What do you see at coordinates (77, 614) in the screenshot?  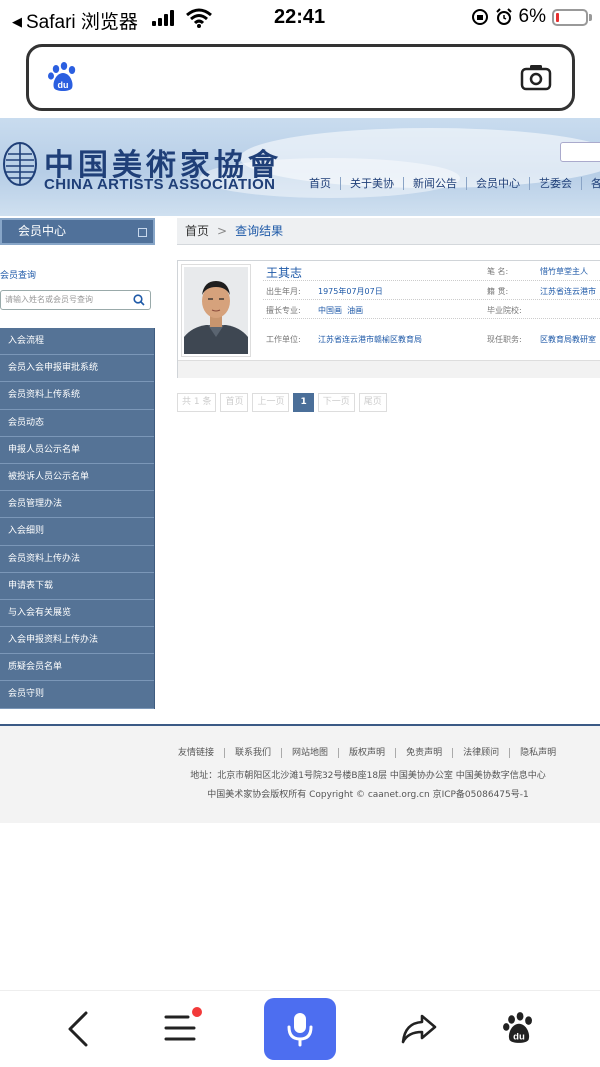 I see `sidebar-item-exhibitions: 与入会有关展览` at bounding box center [77, 614].